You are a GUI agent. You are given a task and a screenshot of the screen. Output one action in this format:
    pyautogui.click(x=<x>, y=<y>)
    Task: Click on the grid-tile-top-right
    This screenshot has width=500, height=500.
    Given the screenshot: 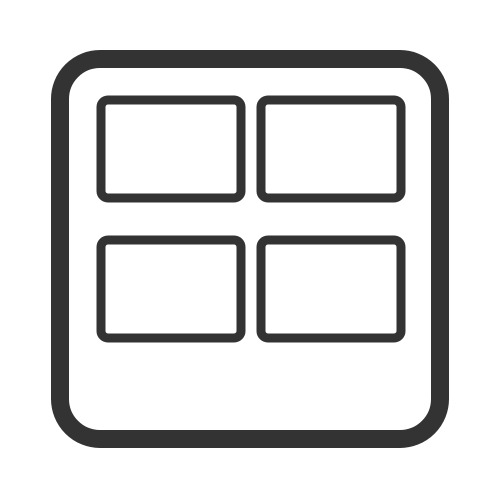 What is the action you would take?
    pyautogui.click(x=331, y=149)
    